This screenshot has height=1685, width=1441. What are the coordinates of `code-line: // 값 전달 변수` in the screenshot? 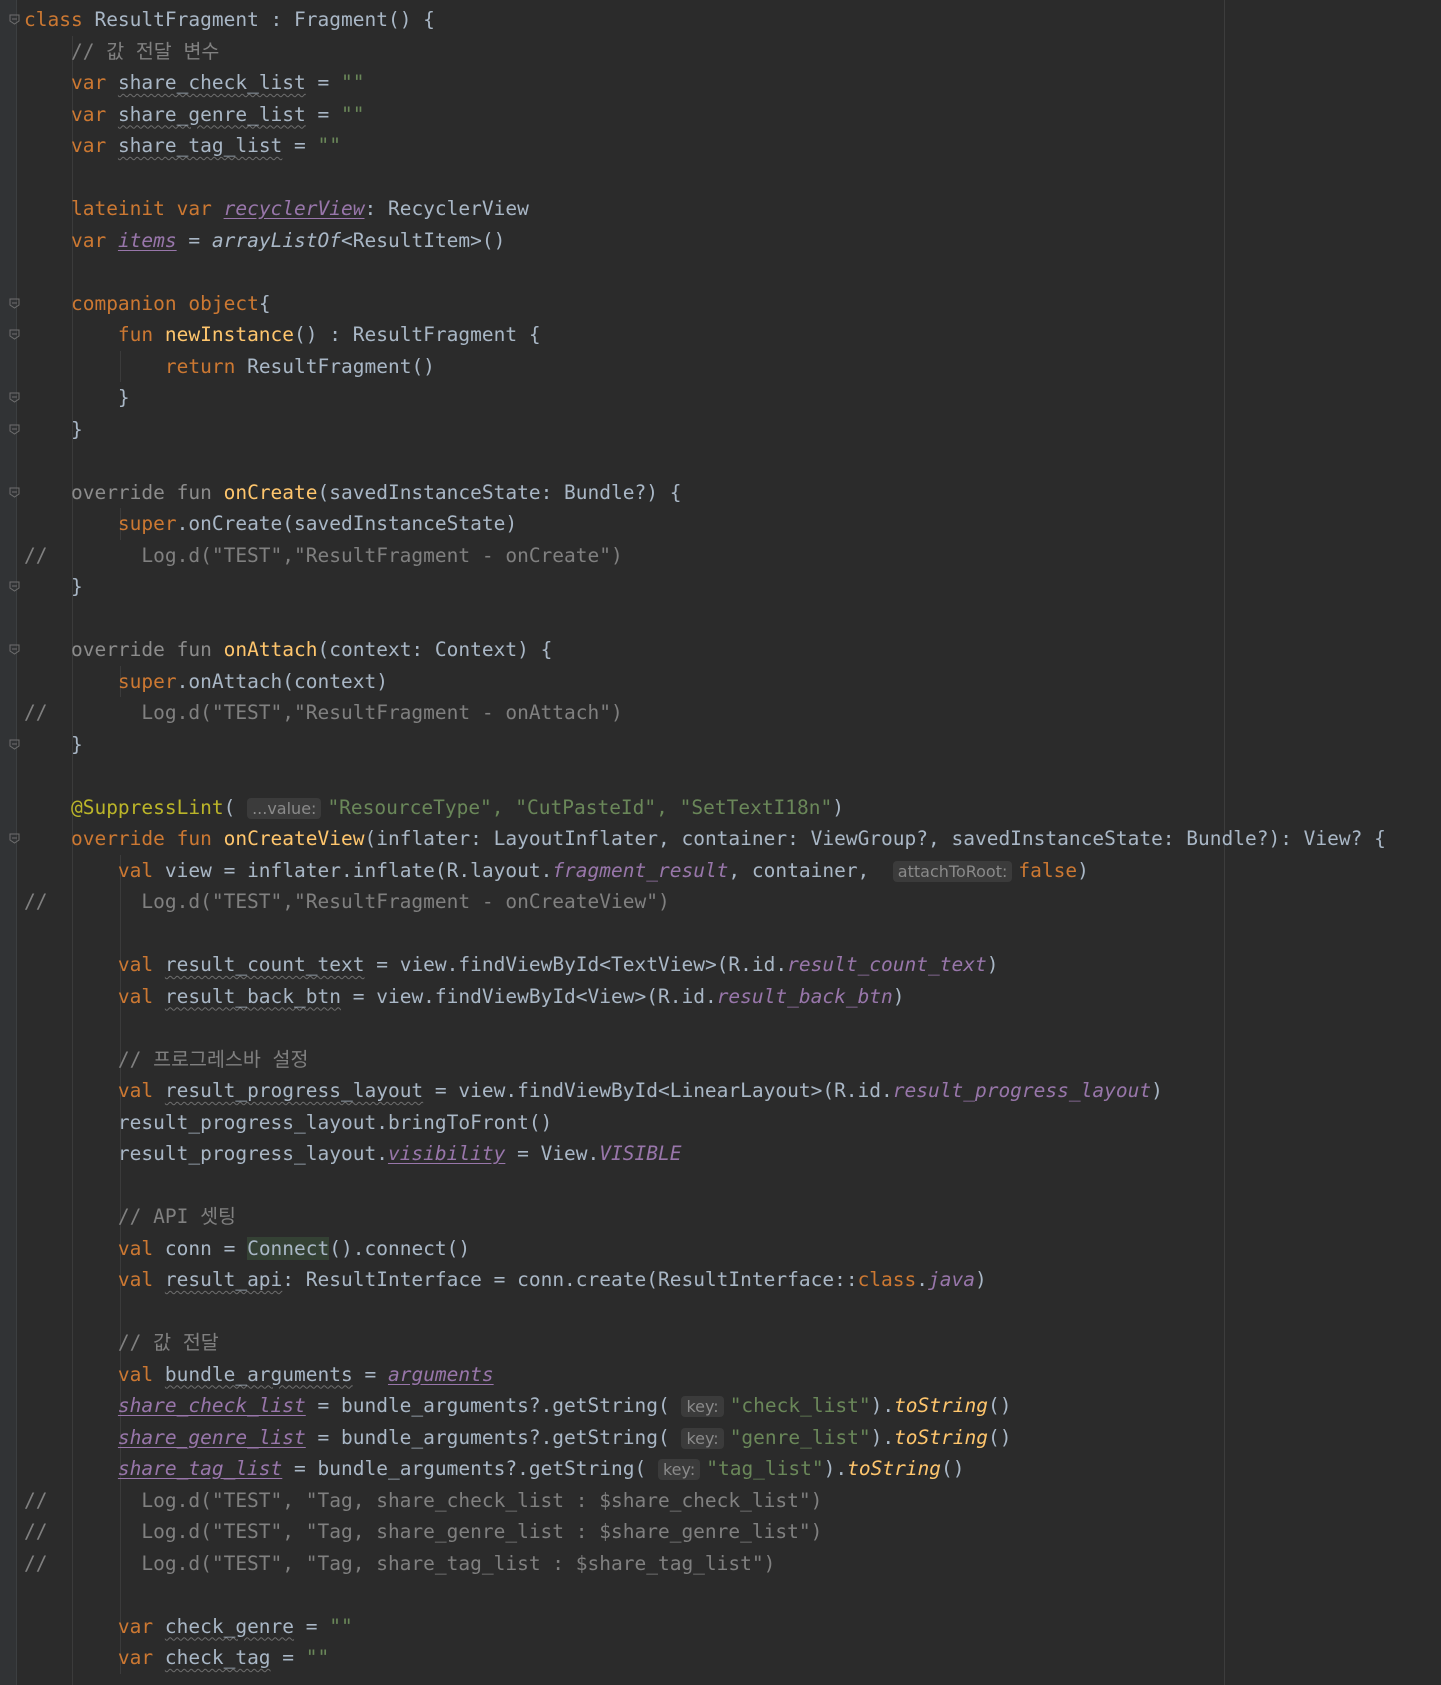 It's located at (121, 52).